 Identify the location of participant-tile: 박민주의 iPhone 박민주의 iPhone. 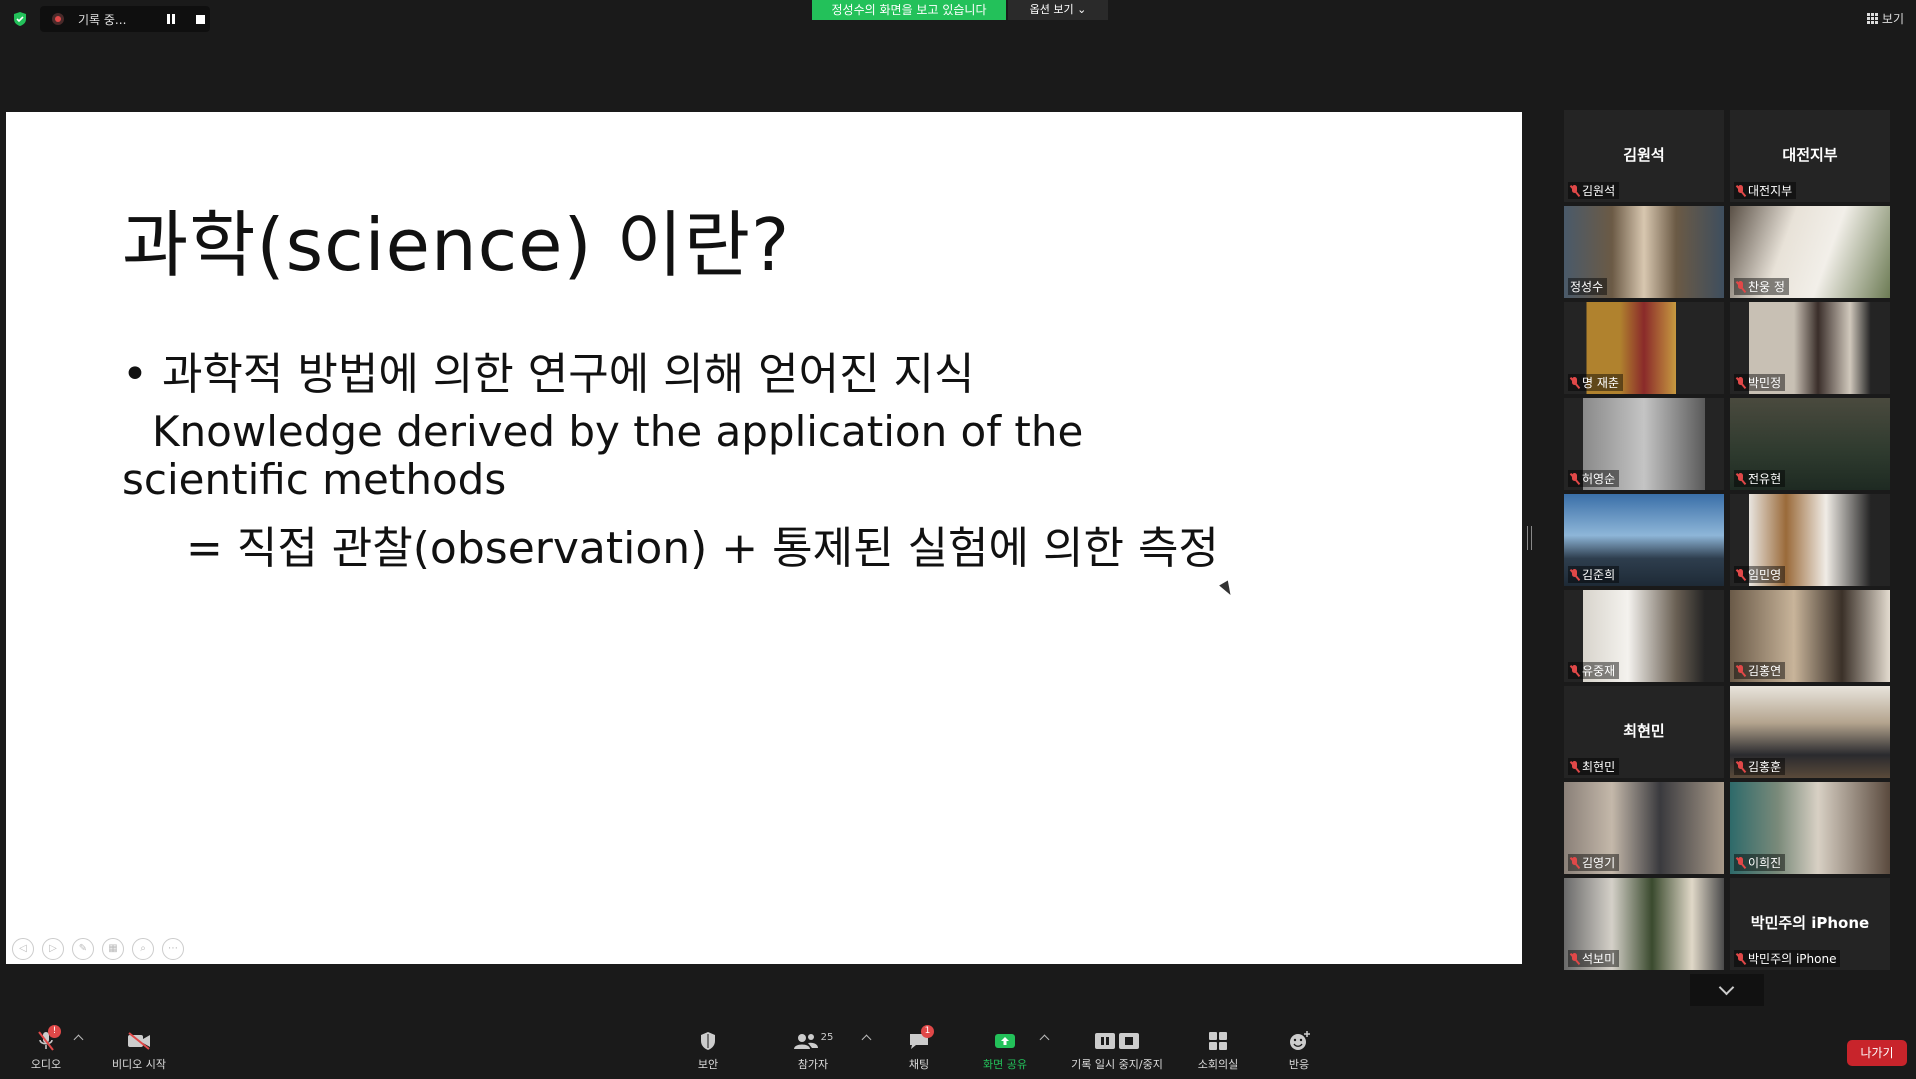
(1810, 924).